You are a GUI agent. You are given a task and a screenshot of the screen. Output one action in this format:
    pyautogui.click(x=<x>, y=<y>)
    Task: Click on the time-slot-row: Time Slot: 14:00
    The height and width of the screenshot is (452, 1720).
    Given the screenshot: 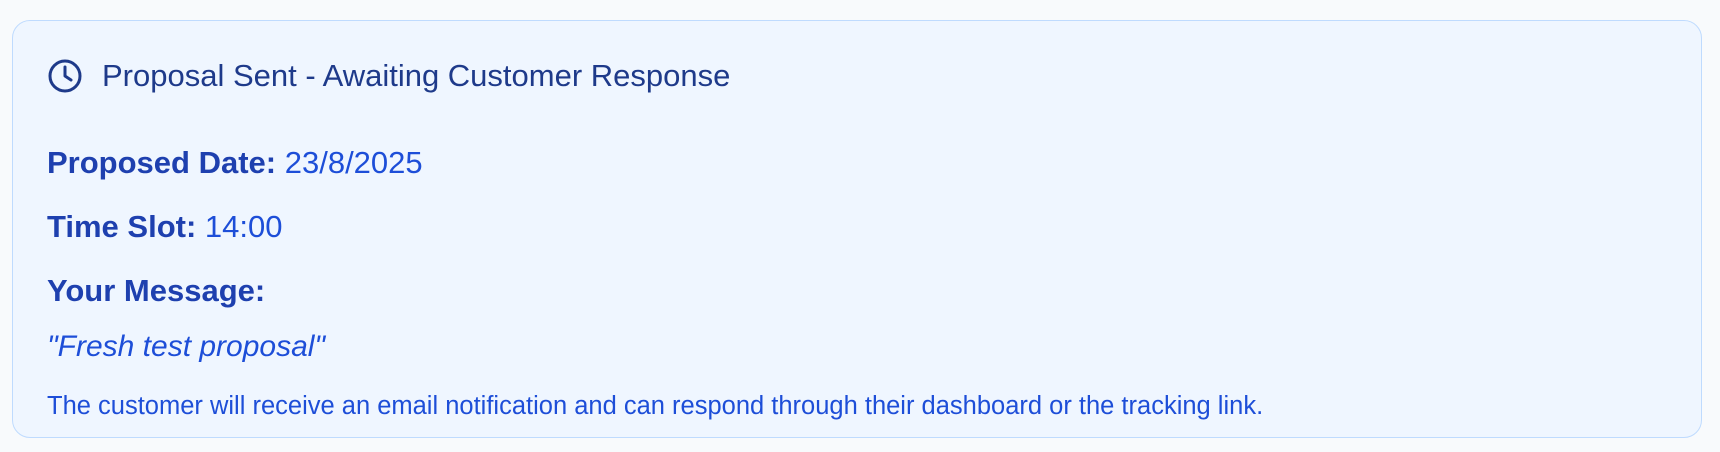 What is the action you would take?
    pyautogui.click(x=164, y=227)
    